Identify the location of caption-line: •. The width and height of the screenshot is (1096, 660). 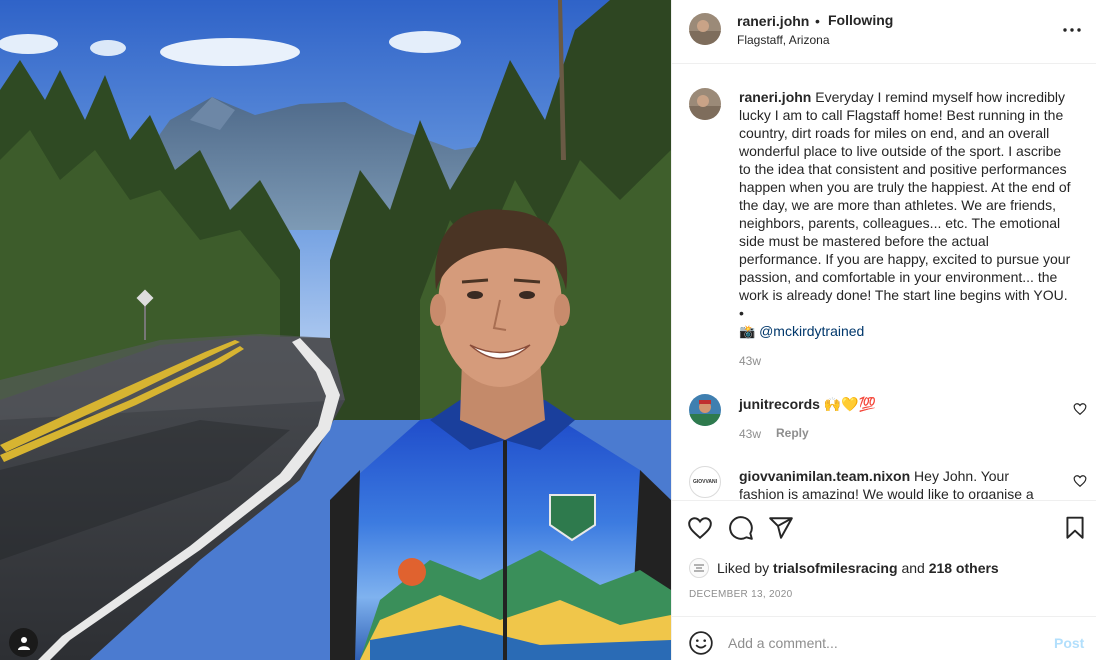
(741, 313).